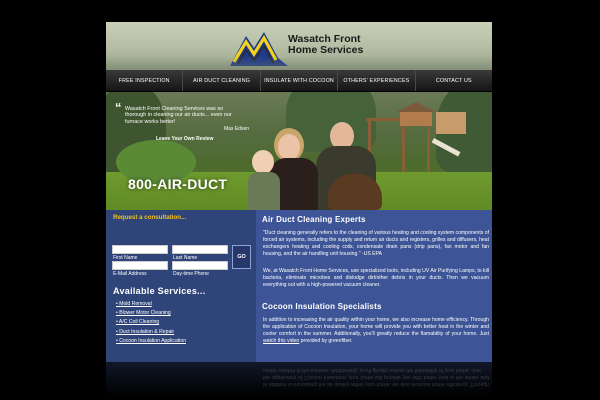  What do you see at coordinates (326, 341) in the screenshot?
I see `cocoon-text-after: provided by greenfiber.` at bounding box center [326, 341].